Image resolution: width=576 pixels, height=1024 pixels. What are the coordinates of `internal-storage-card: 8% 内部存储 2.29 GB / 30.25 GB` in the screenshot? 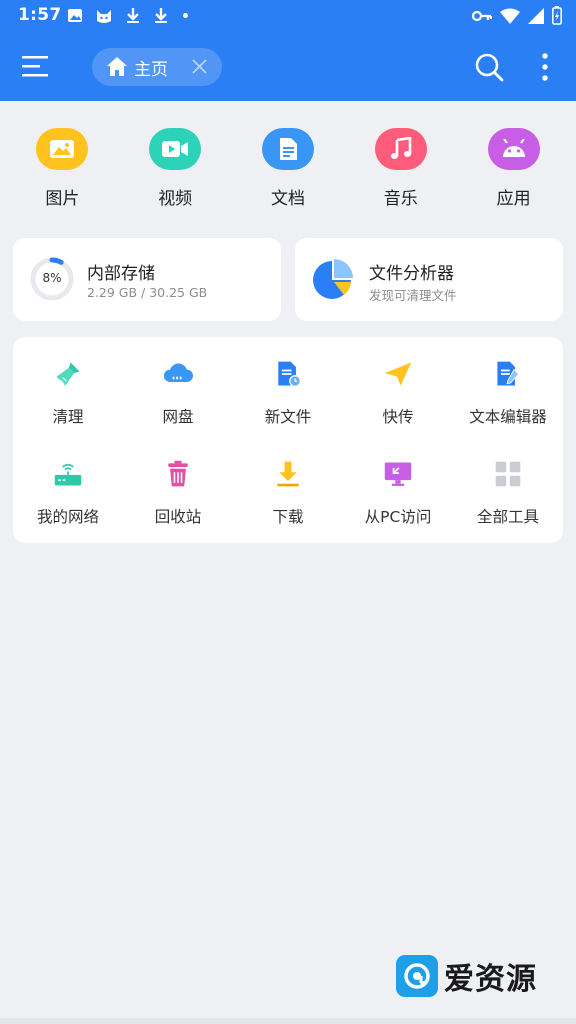 It's located at (147, 279).